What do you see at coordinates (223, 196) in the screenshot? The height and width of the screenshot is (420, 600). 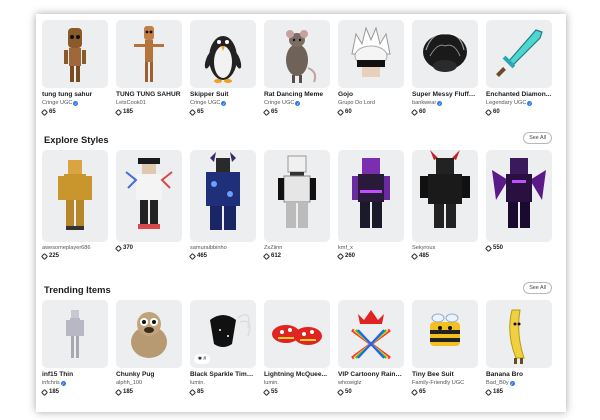 I see `avatar-blue-kimono-icon` at bounding box center [223, 196].